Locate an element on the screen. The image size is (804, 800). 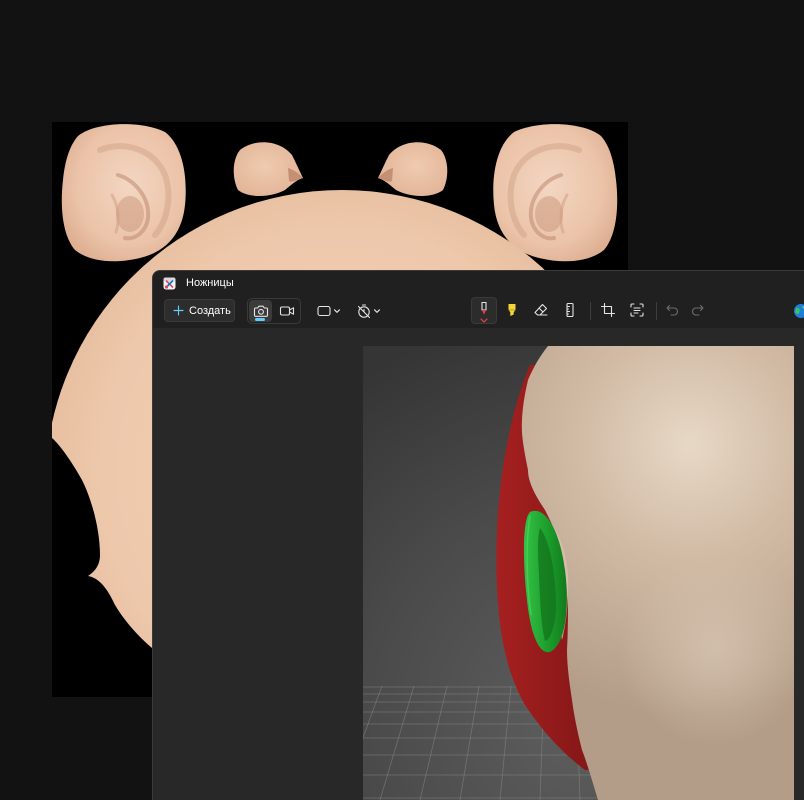
paint-icon is located at coordinates (798, 311).